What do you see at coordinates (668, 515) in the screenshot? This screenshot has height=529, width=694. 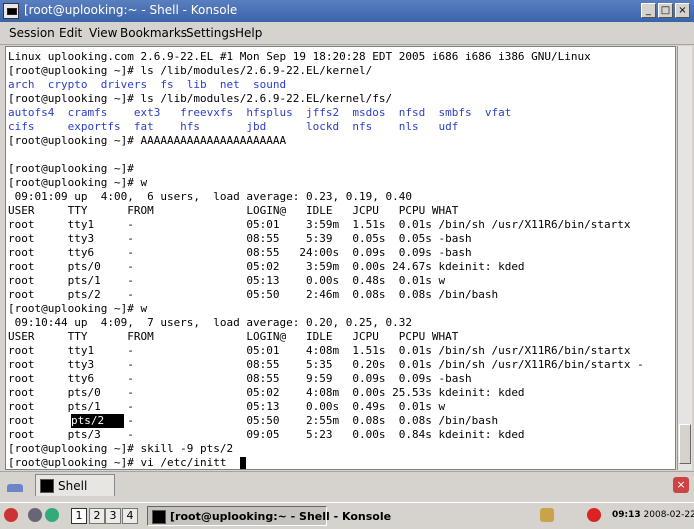 I see `clock-date: 2008-02-22` at bounding box center [668, 515].